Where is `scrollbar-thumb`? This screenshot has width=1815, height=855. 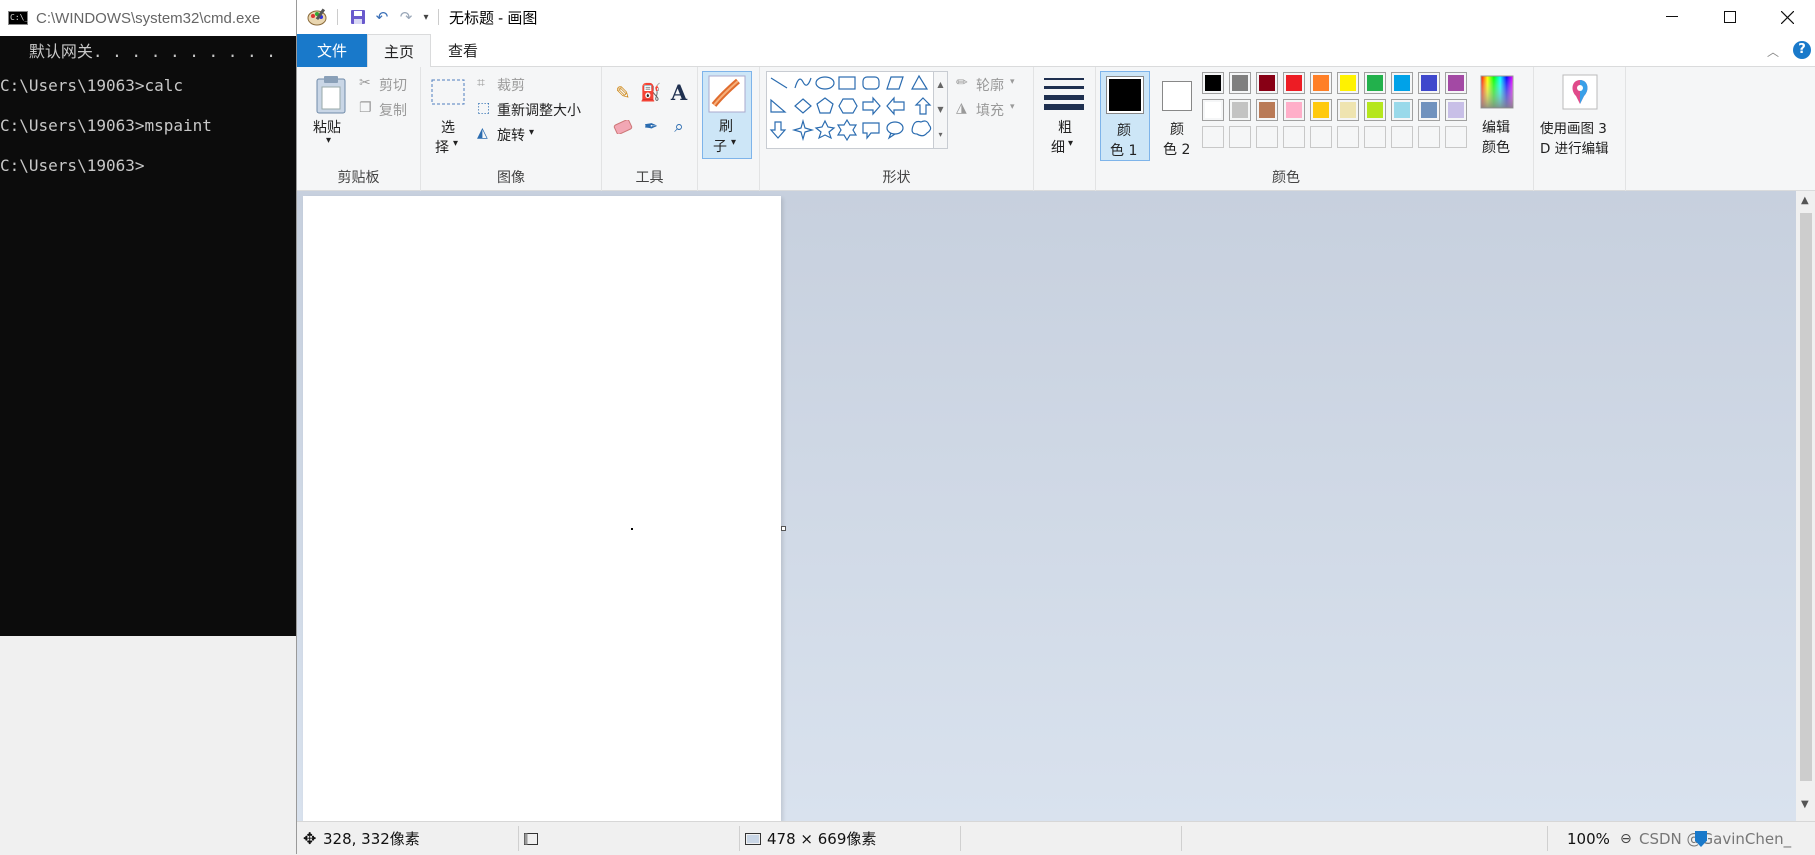
scrollbar-thumb is located at coordinates (1806, 497).